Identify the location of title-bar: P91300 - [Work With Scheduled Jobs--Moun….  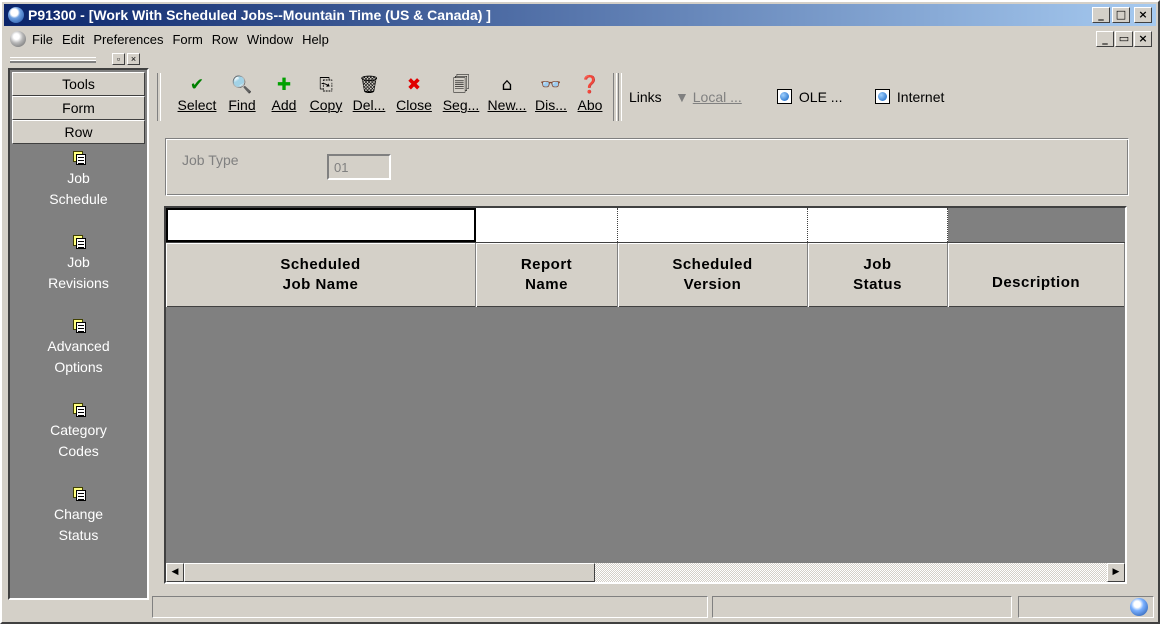
(580, 15).